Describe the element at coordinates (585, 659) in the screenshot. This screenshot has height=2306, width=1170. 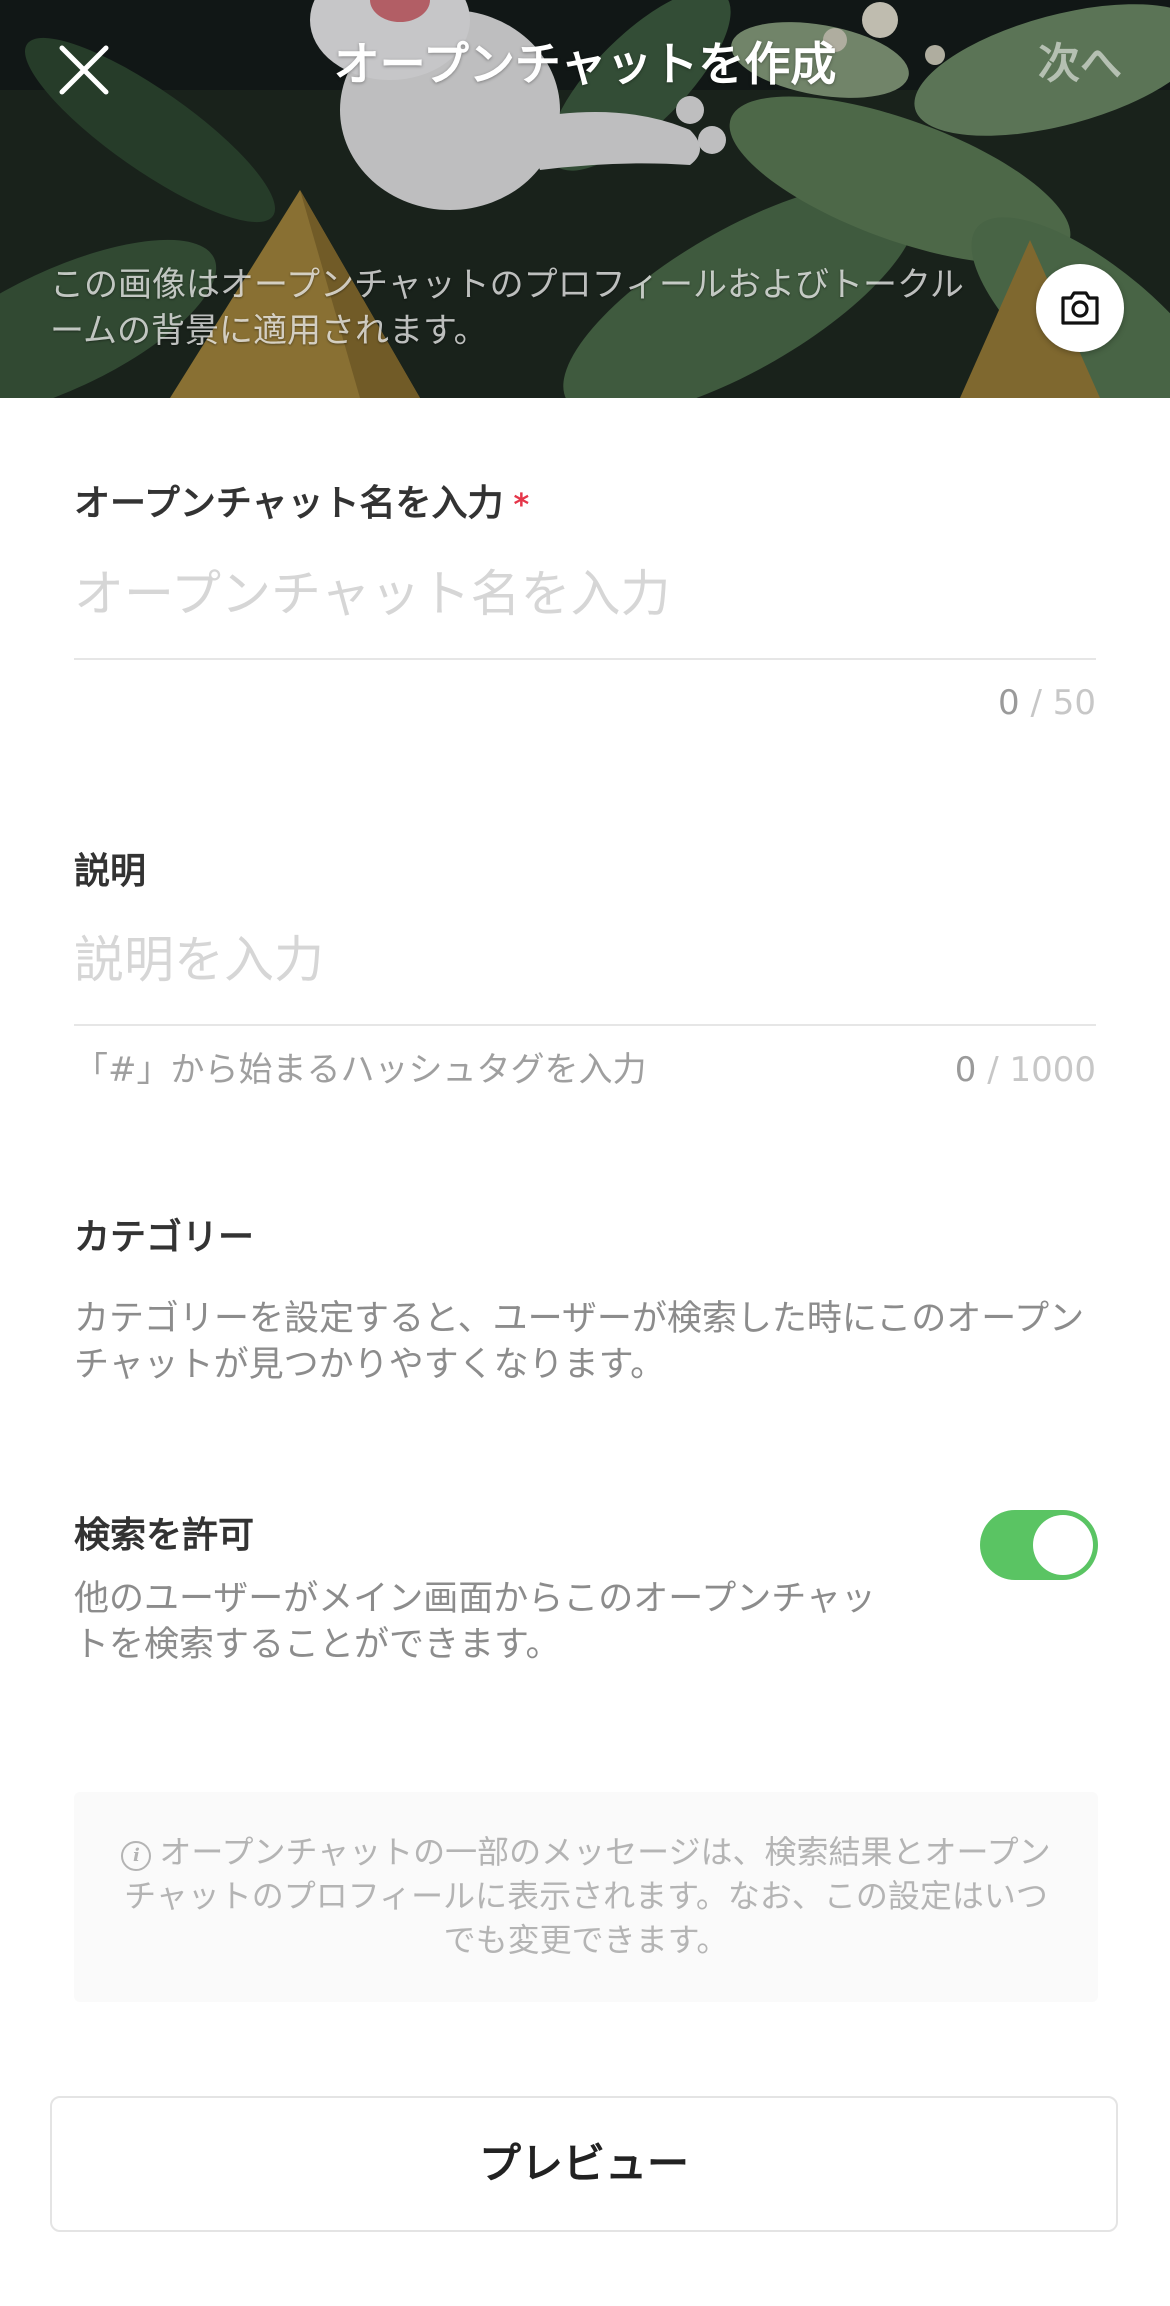
I see `name-input-underline` at that location.